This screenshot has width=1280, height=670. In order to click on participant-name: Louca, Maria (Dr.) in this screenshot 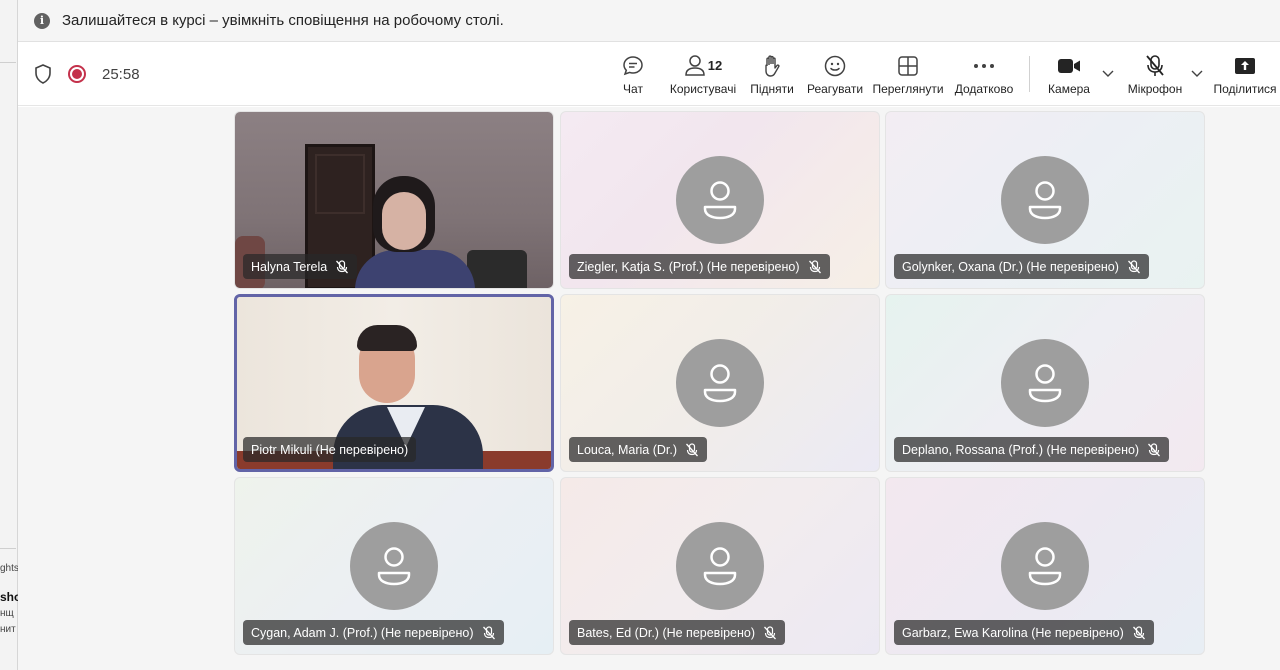, I will do `click(627, 449)`.